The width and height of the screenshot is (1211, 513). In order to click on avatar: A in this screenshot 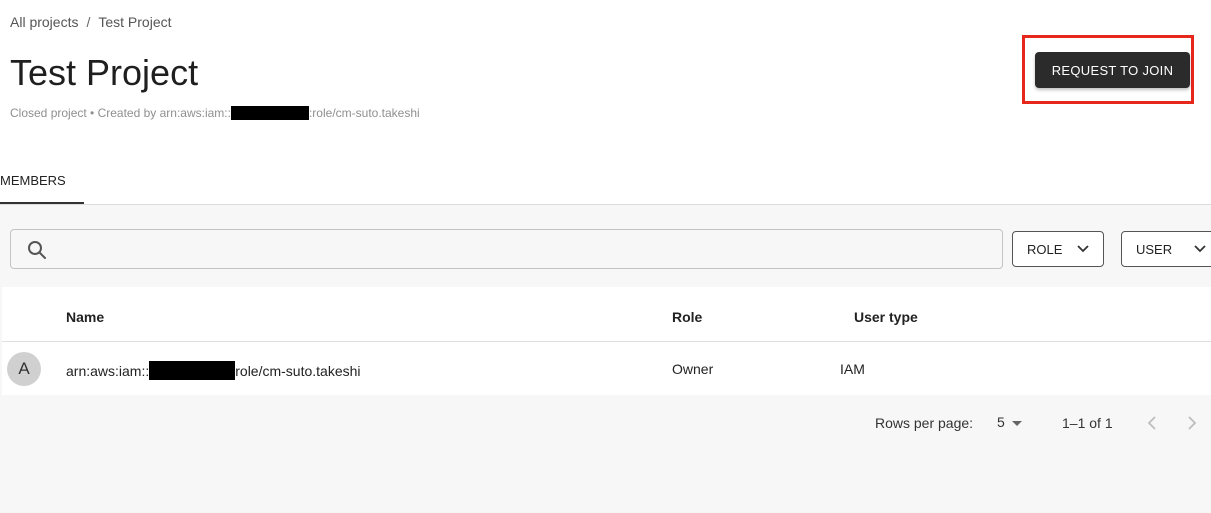, I will do `click(24, 369)`.